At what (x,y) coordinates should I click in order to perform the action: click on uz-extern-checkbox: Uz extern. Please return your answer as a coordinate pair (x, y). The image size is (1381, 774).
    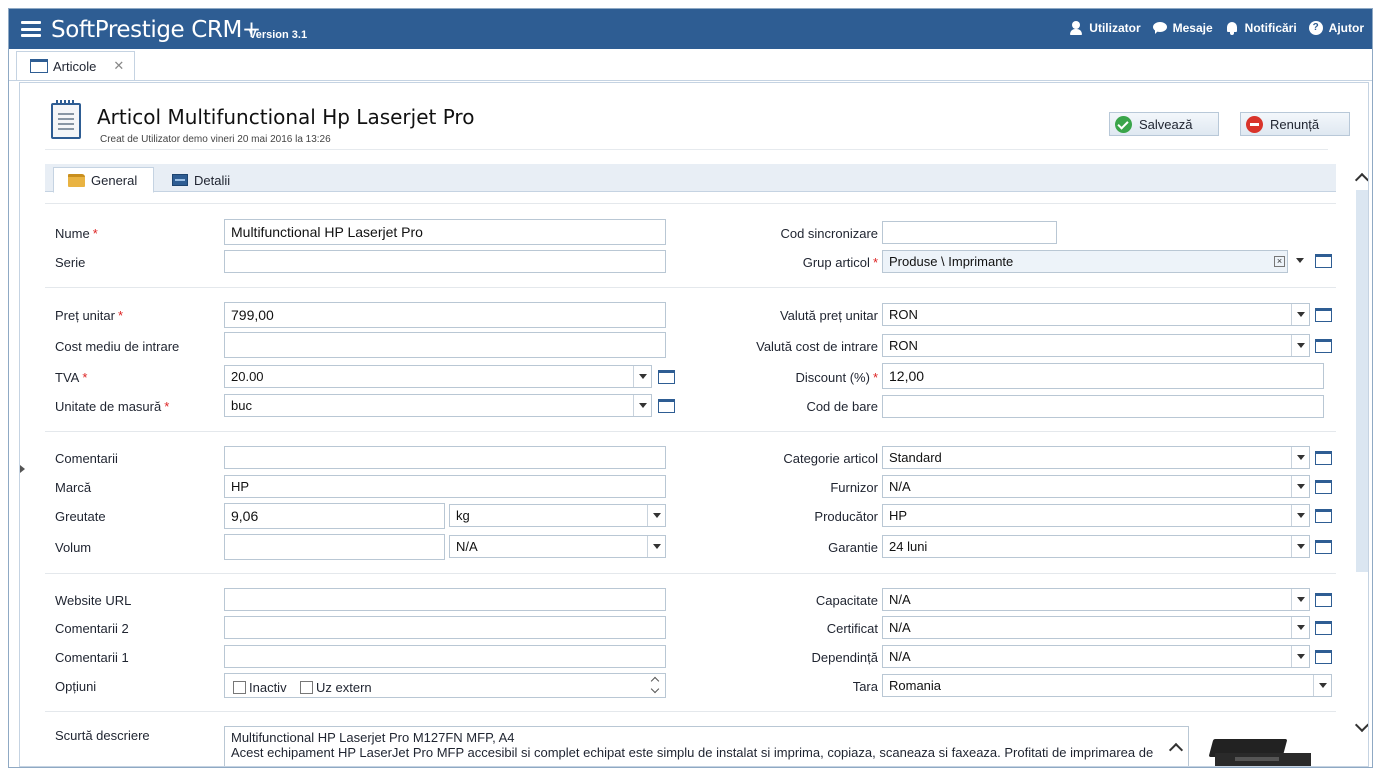
    Looking at the image, I should click on (336, 687).